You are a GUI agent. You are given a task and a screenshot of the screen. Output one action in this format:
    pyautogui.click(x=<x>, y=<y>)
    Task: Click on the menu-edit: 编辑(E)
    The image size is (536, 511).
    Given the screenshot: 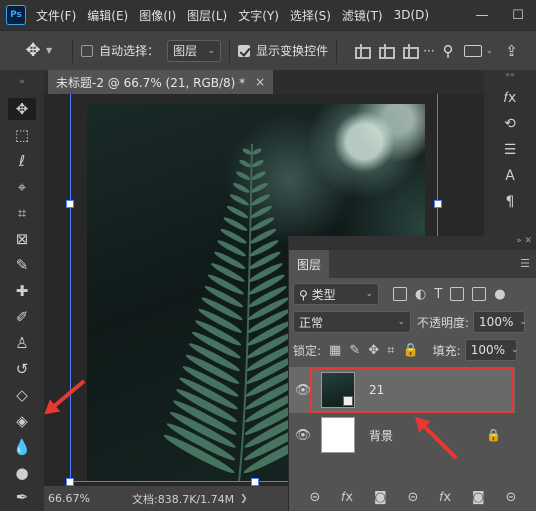 What is the action you would take?
    pyautogui.click(x=107, y=15)
    